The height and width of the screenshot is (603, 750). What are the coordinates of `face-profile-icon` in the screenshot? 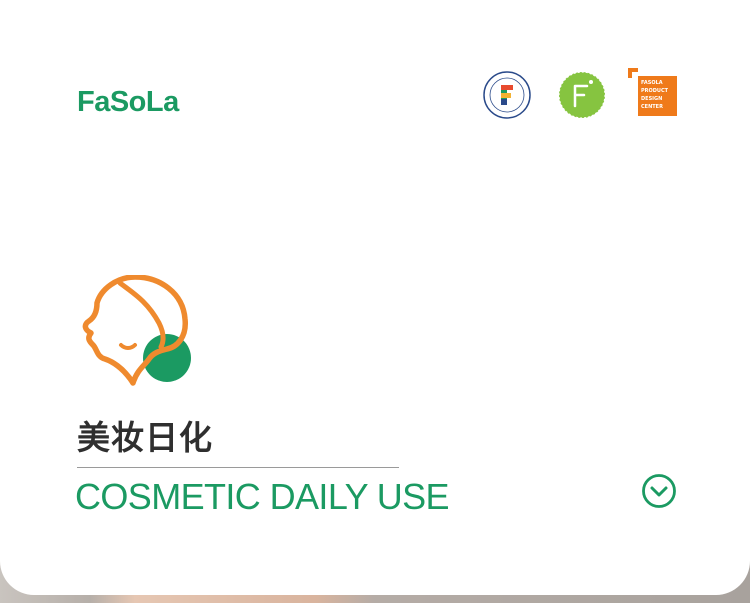 It's located at (136, 330).